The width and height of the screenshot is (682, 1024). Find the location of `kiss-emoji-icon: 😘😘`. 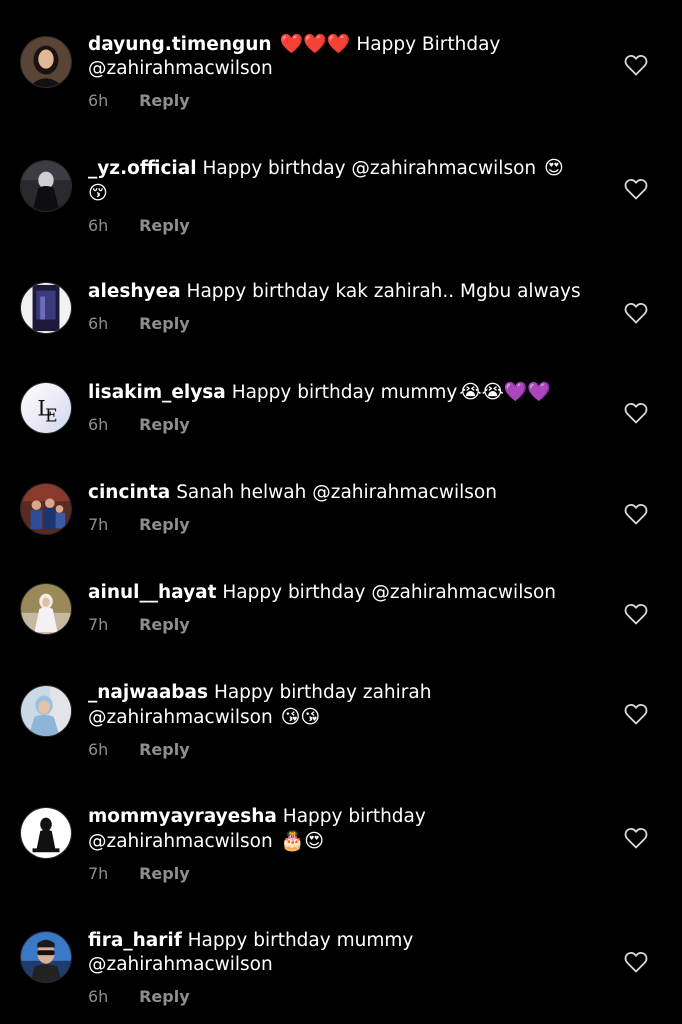

kiss-emoji-icon: 😘😘 is located at coordinates (300, 717).